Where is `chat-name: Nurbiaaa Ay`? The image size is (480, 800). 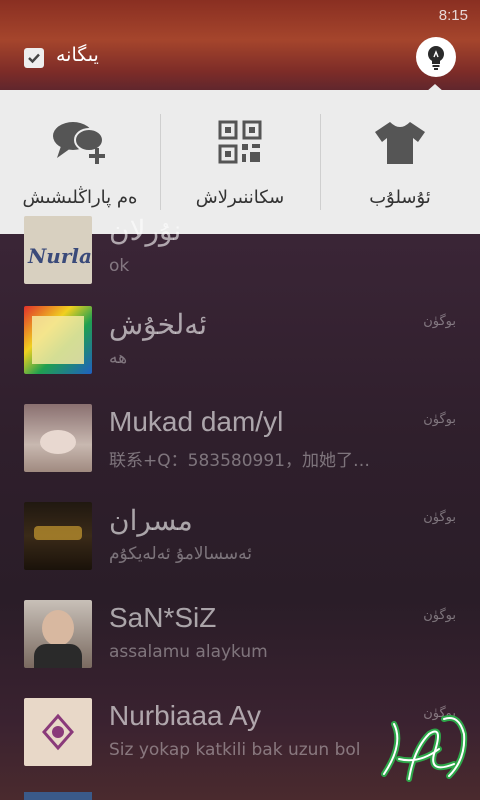
chat-name: Nurbiaaa Ay is located at coordinates (185, 715).